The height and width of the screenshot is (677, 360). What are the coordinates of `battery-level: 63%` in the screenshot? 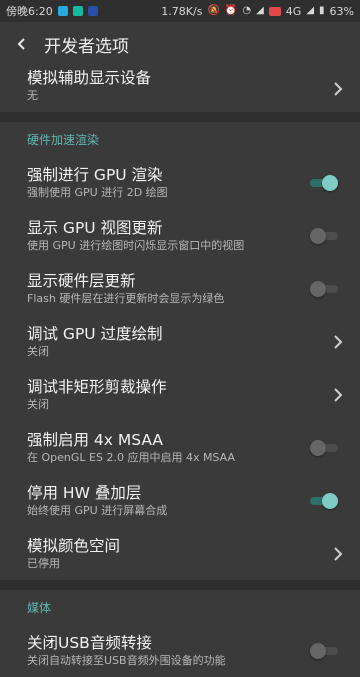 It's located at (341, 11).